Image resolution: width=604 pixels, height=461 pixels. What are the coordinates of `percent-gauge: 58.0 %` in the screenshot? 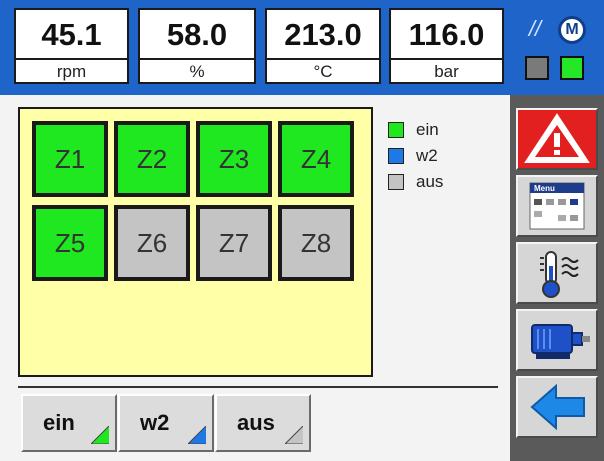 It's located at (197, 46).